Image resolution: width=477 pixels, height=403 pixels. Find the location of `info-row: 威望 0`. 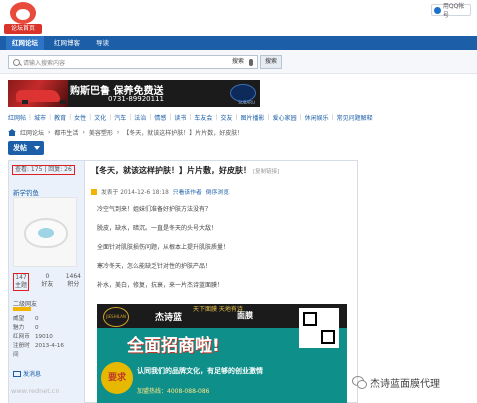

info-row: 威望 0 is located at coordinates (26, 319).